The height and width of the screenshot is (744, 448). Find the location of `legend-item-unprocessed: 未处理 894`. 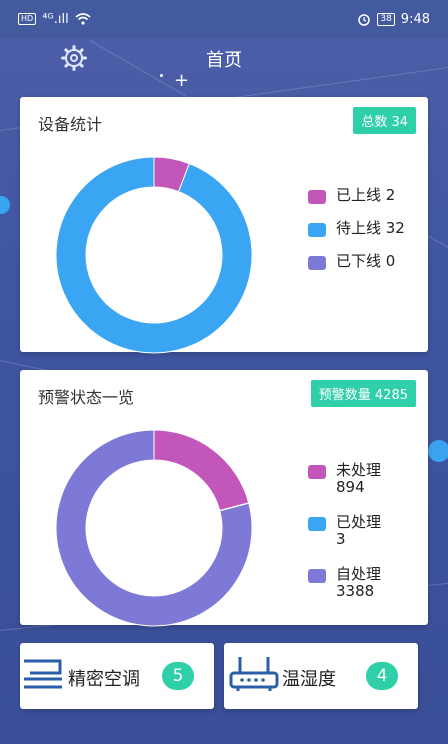

legend-item-unprocessed: 未处理 894 is located at coordinates (344, 479).